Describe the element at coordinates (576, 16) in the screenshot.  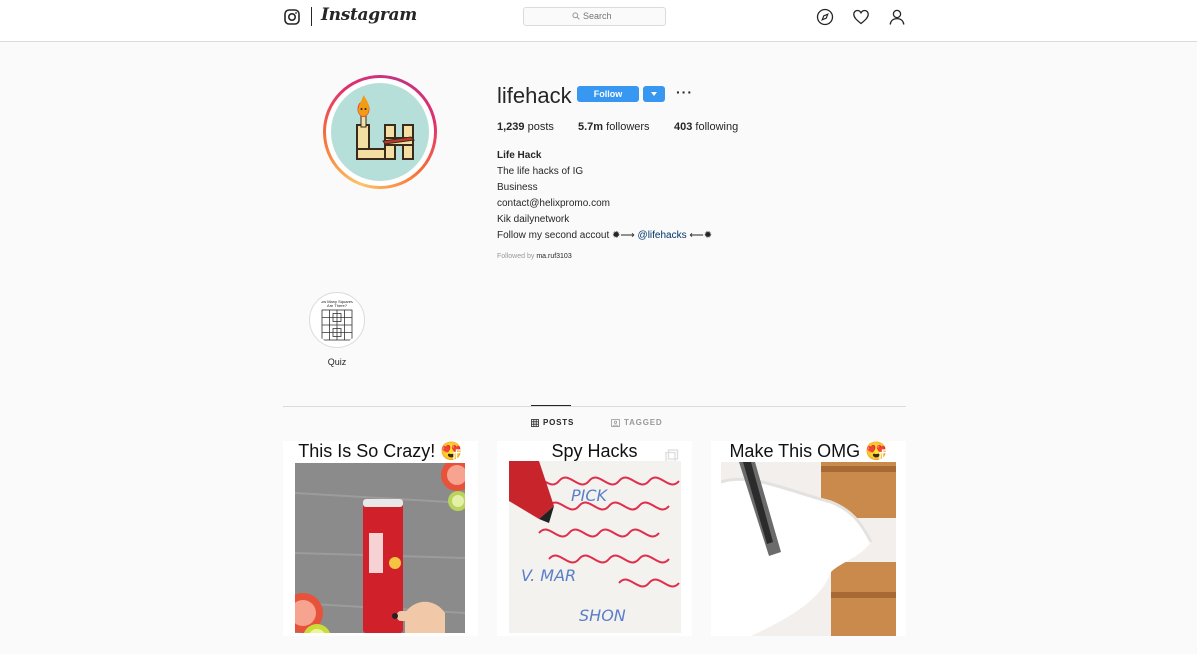
I see `search-icon` at that location.